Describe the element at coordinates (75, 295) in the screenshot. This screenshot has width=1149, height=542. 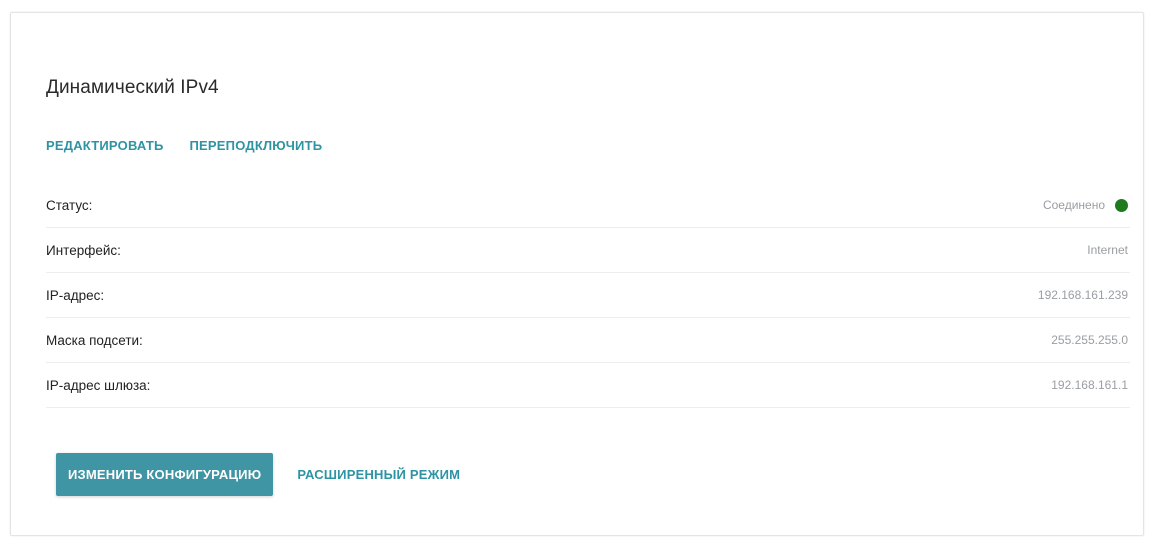
I see `ip-address-label: IP-адрес:` at that location.